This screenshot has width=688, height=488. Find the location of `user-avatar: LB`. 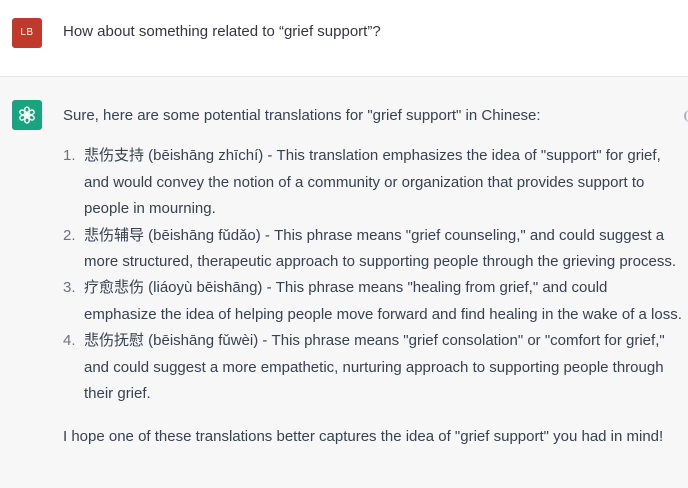

user-avatar: LB is located at coordinates (27, 33).